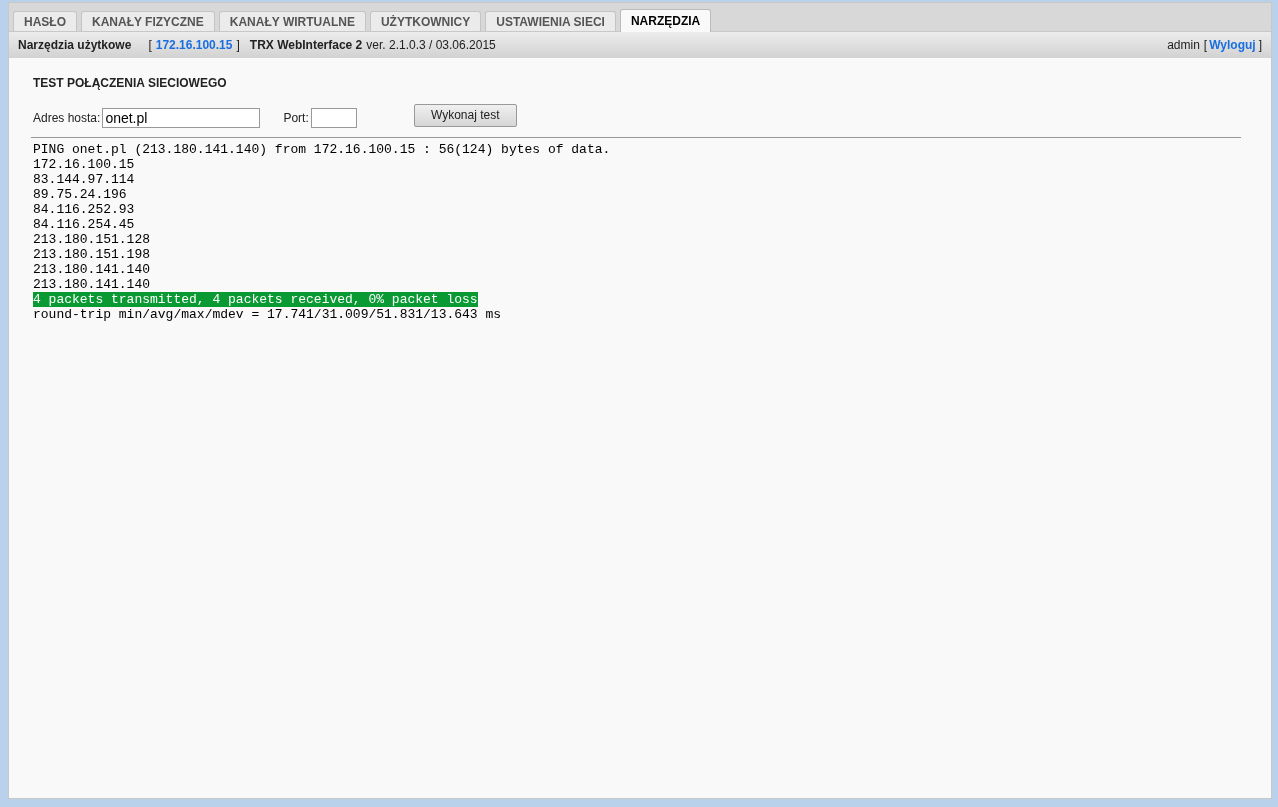 The height and width of the screenshot is (807, 1278). What do you see at coordinates (84, 209) in the screenshot?
I see `output-line: 84.116.252.93` at bounding box center [84, 209].